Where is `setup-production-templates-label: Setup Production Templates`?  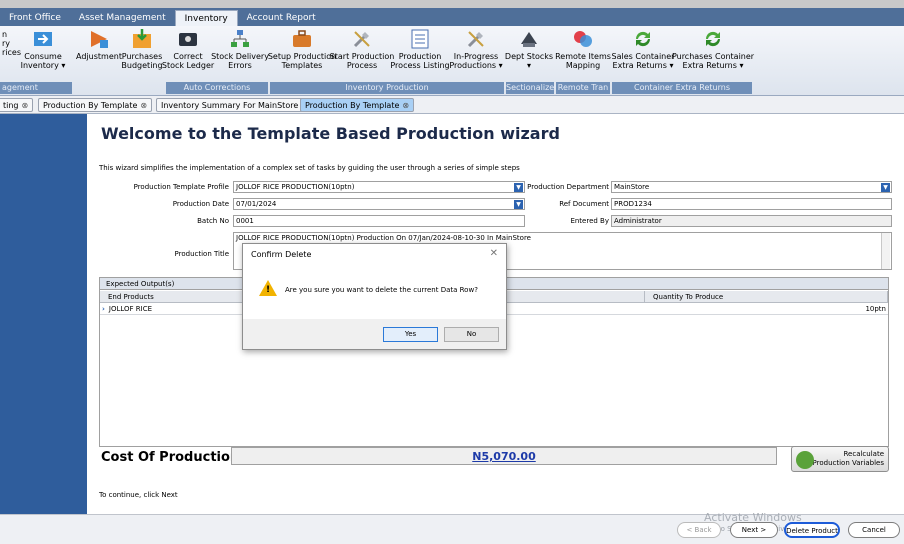 setup-production-templates-label: Setup Production Templates is located at coordinates (302, 61).